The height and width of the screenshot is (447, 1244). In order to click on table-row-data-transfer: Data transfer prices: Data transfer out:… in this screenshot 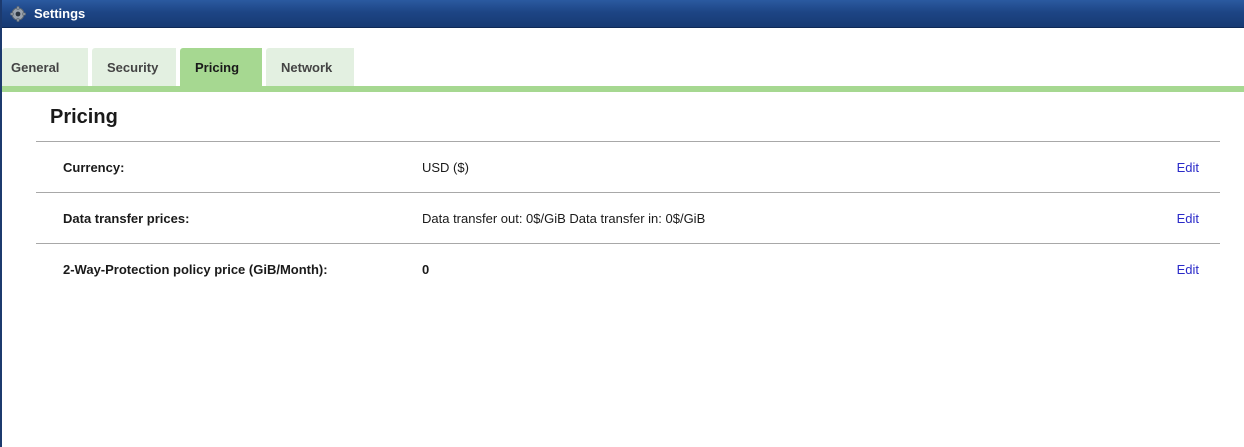, I will do `click(628, 218)`.